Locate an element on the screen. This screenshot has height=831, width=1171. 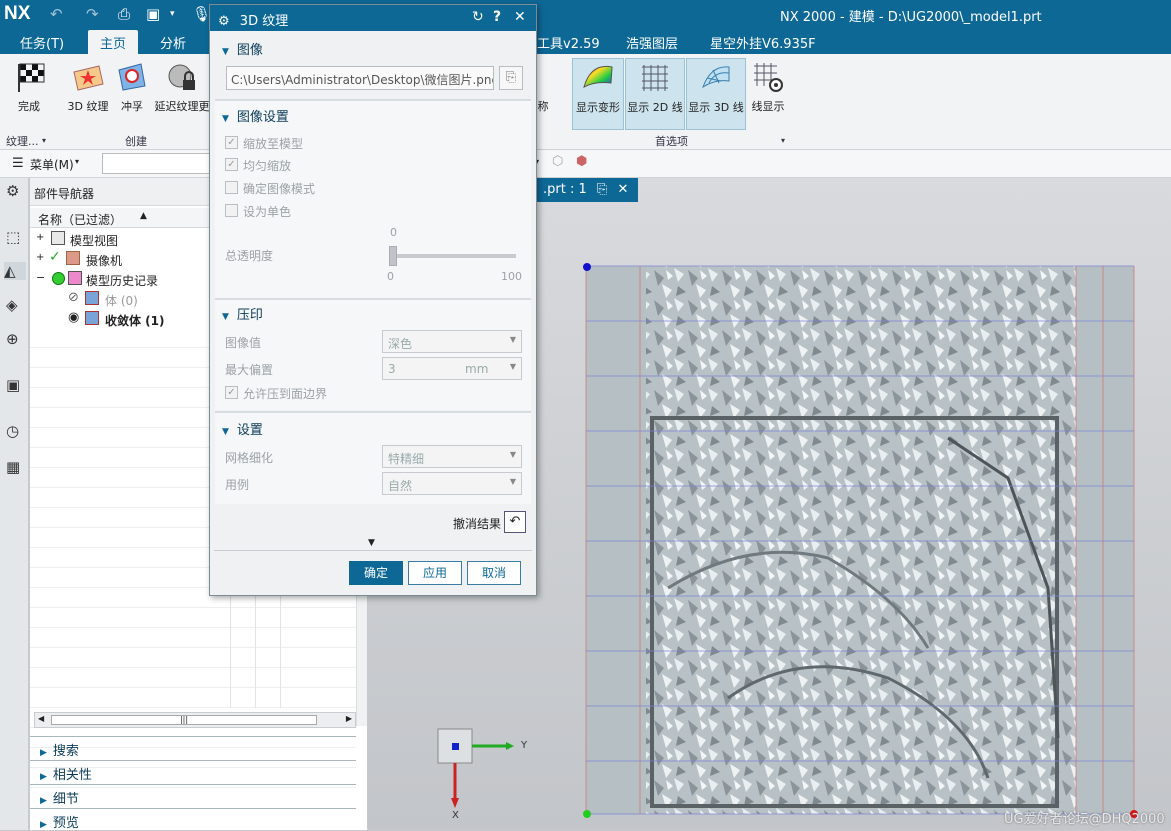
corner-point-green is located at coordinates (587, 814).